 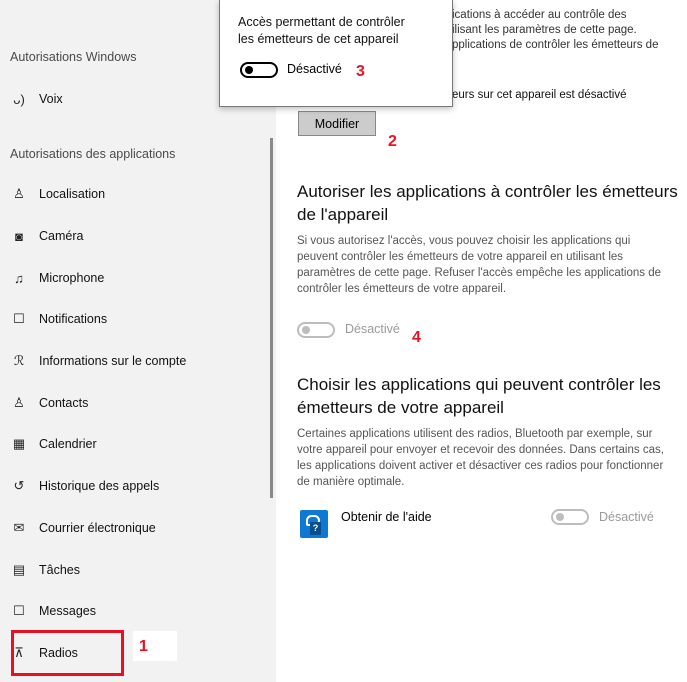 I want to click on annotation-3: 3, so click(x=360, y=71).